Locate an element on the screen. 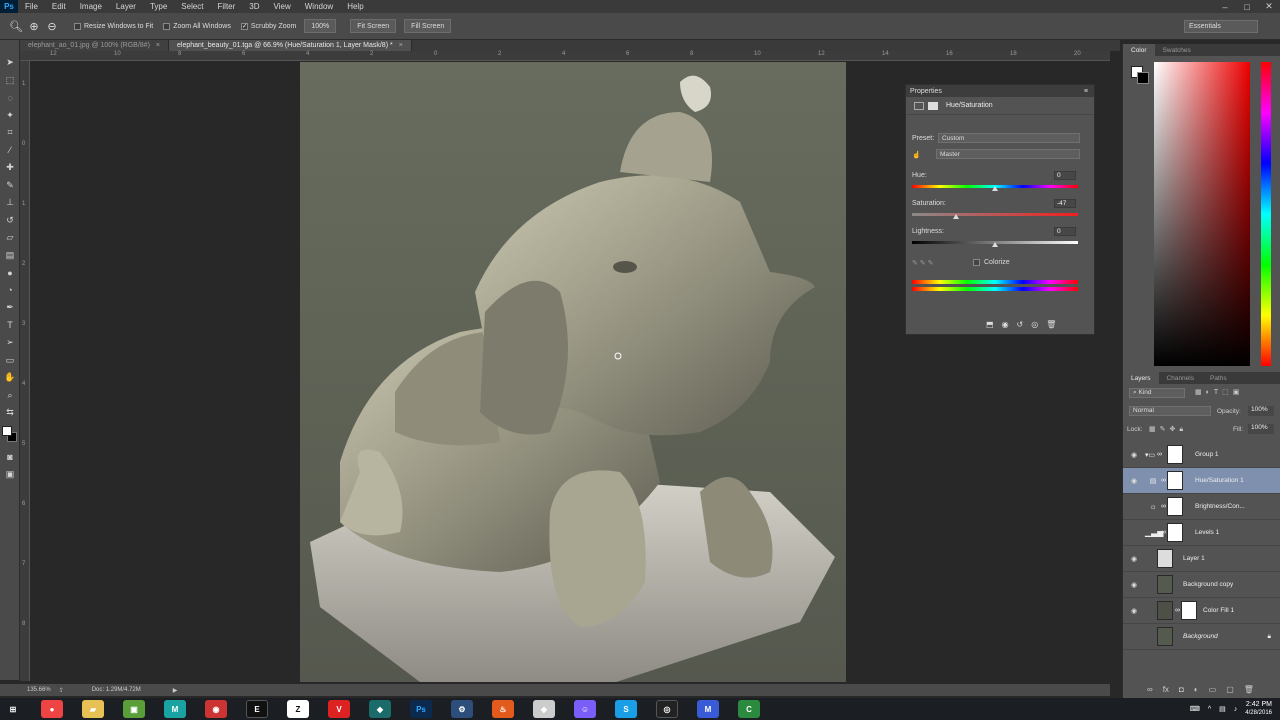 Image resolution: width=1280 pixels, height=720 pixels. resize-windows-checkbox: Resize Windows to Fit is located at coordinates (113, 26).